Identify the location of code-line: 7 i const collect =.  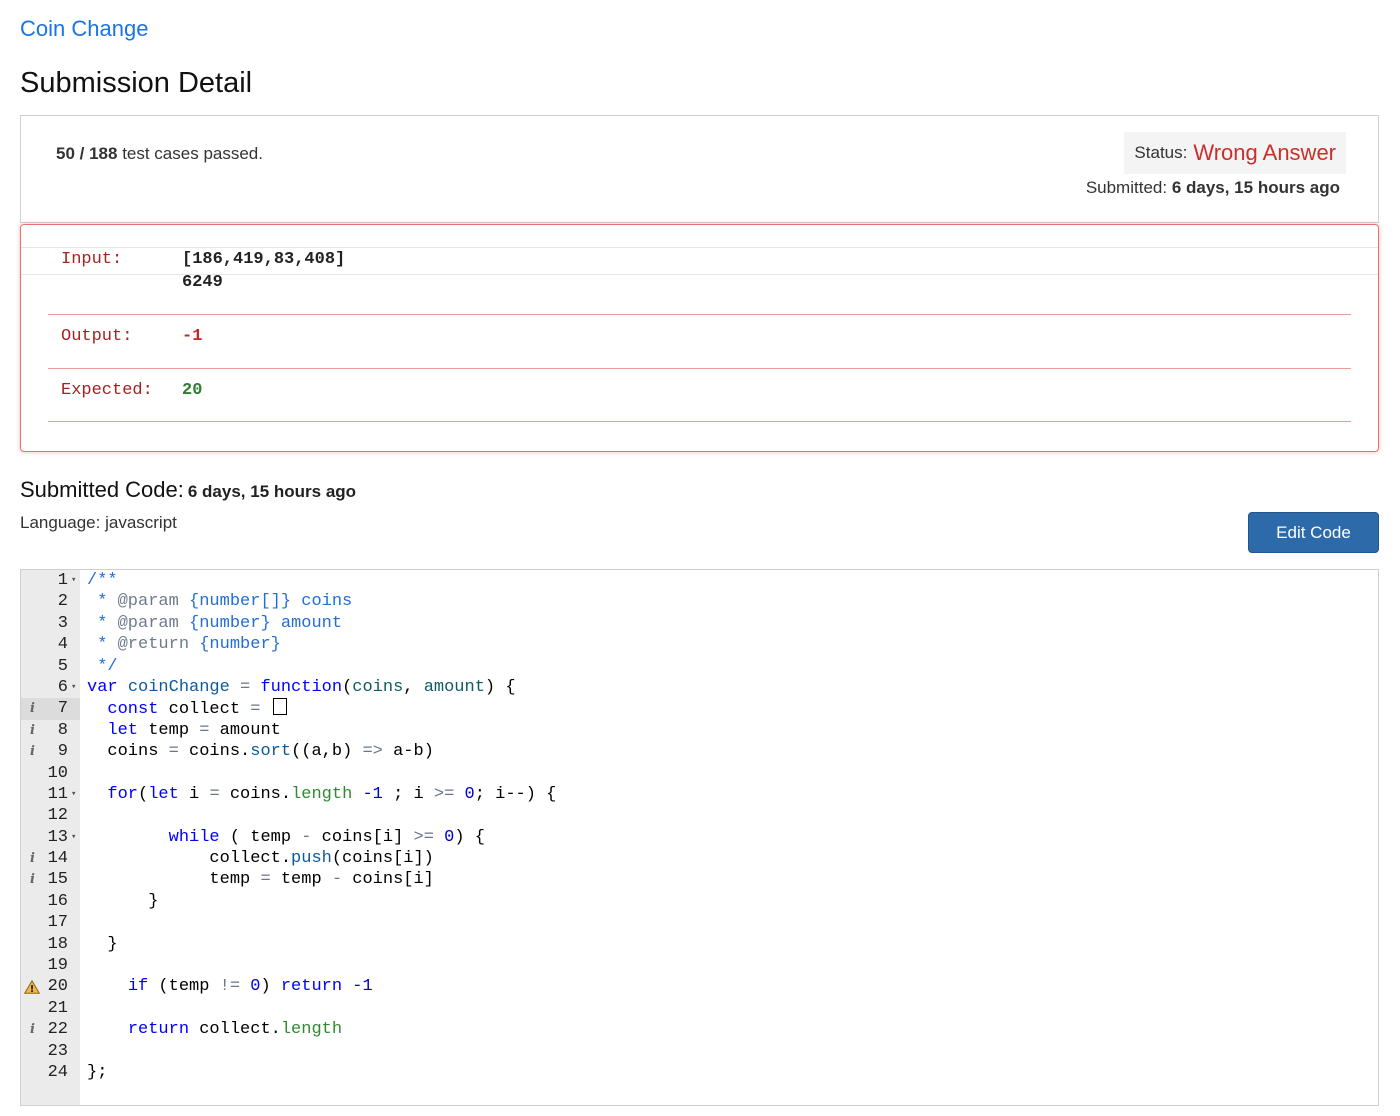
(699, 709).